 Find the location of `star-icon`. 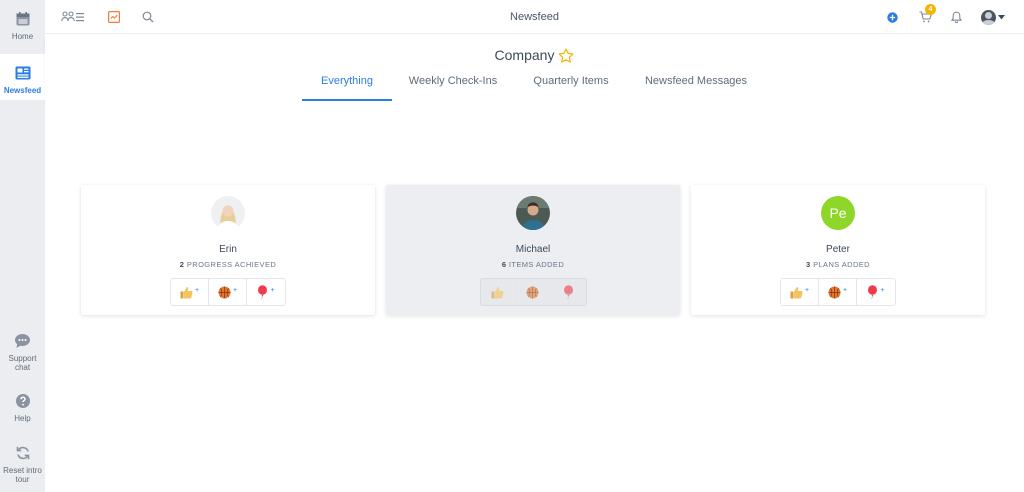

star-icon is located at coordinates (566, 55).